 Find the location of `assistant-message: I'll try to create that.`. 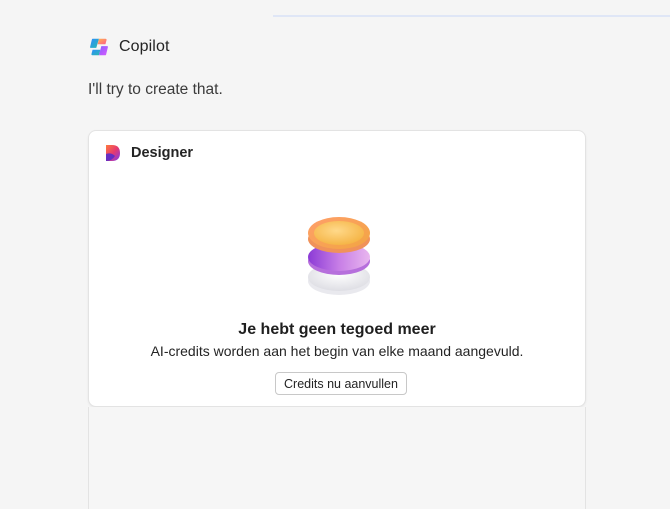

assistant-message: I'll try to create that. is located at coordinates (155, 89).